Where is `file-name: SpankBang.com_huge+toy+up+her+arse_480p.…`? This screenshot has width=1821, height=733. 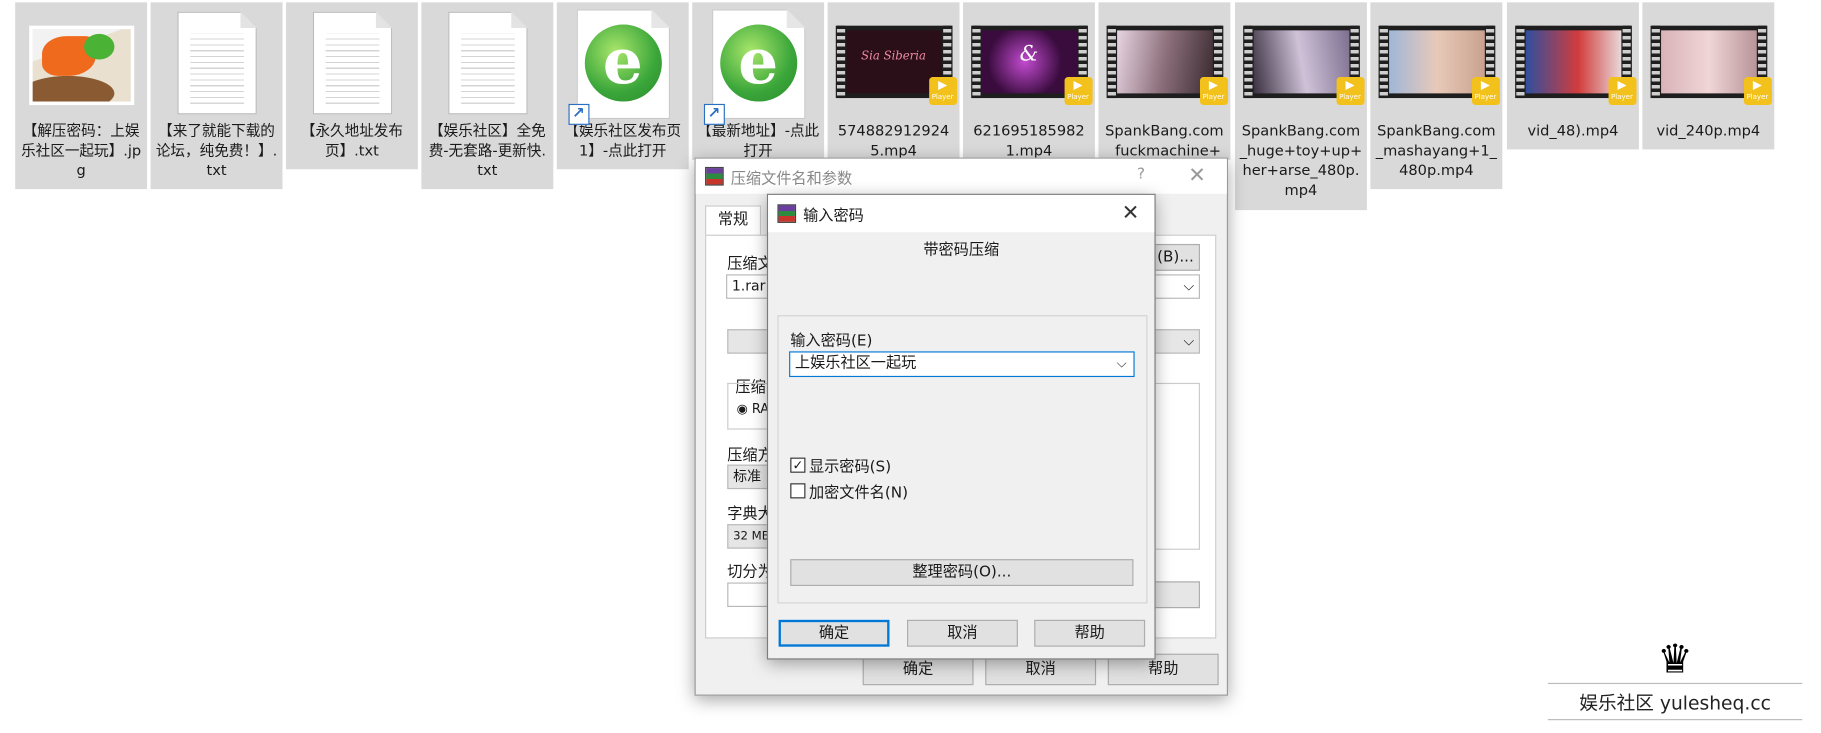
file-name: SpankBang.com_huge+toy+up+her+arse_480p.… is located at coordinates (1301, 160).